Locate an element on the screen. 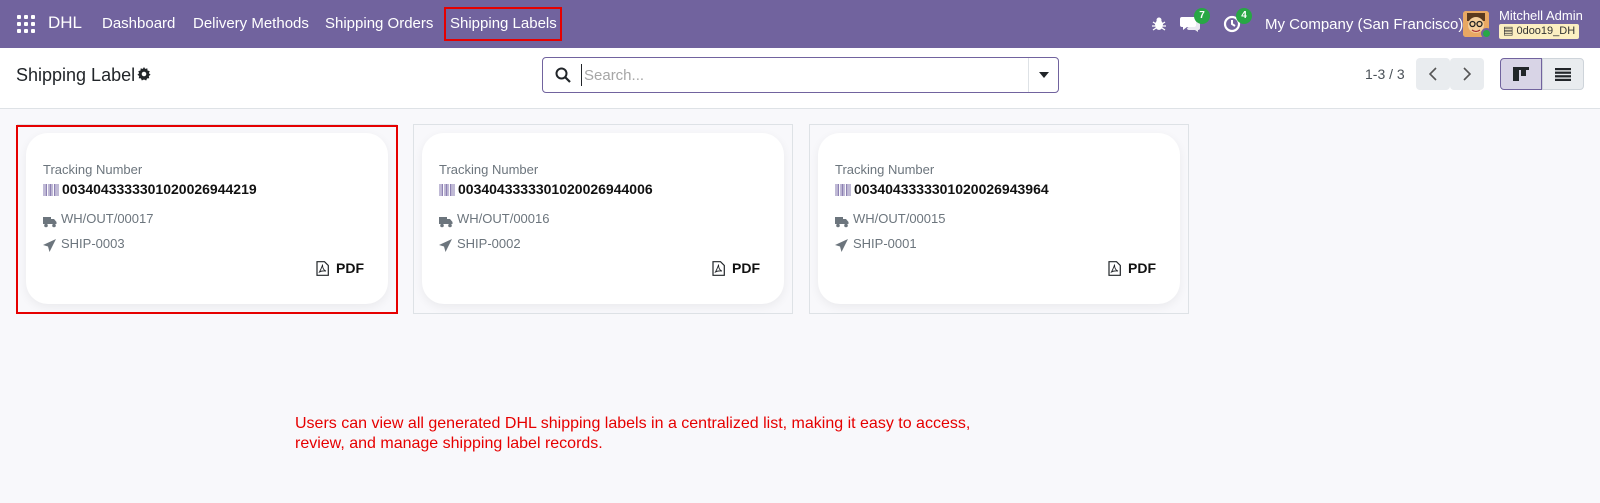 Image resolution: width=1600 pixels, height=503 pixels. search-bar is located at coordinates (800, 75).